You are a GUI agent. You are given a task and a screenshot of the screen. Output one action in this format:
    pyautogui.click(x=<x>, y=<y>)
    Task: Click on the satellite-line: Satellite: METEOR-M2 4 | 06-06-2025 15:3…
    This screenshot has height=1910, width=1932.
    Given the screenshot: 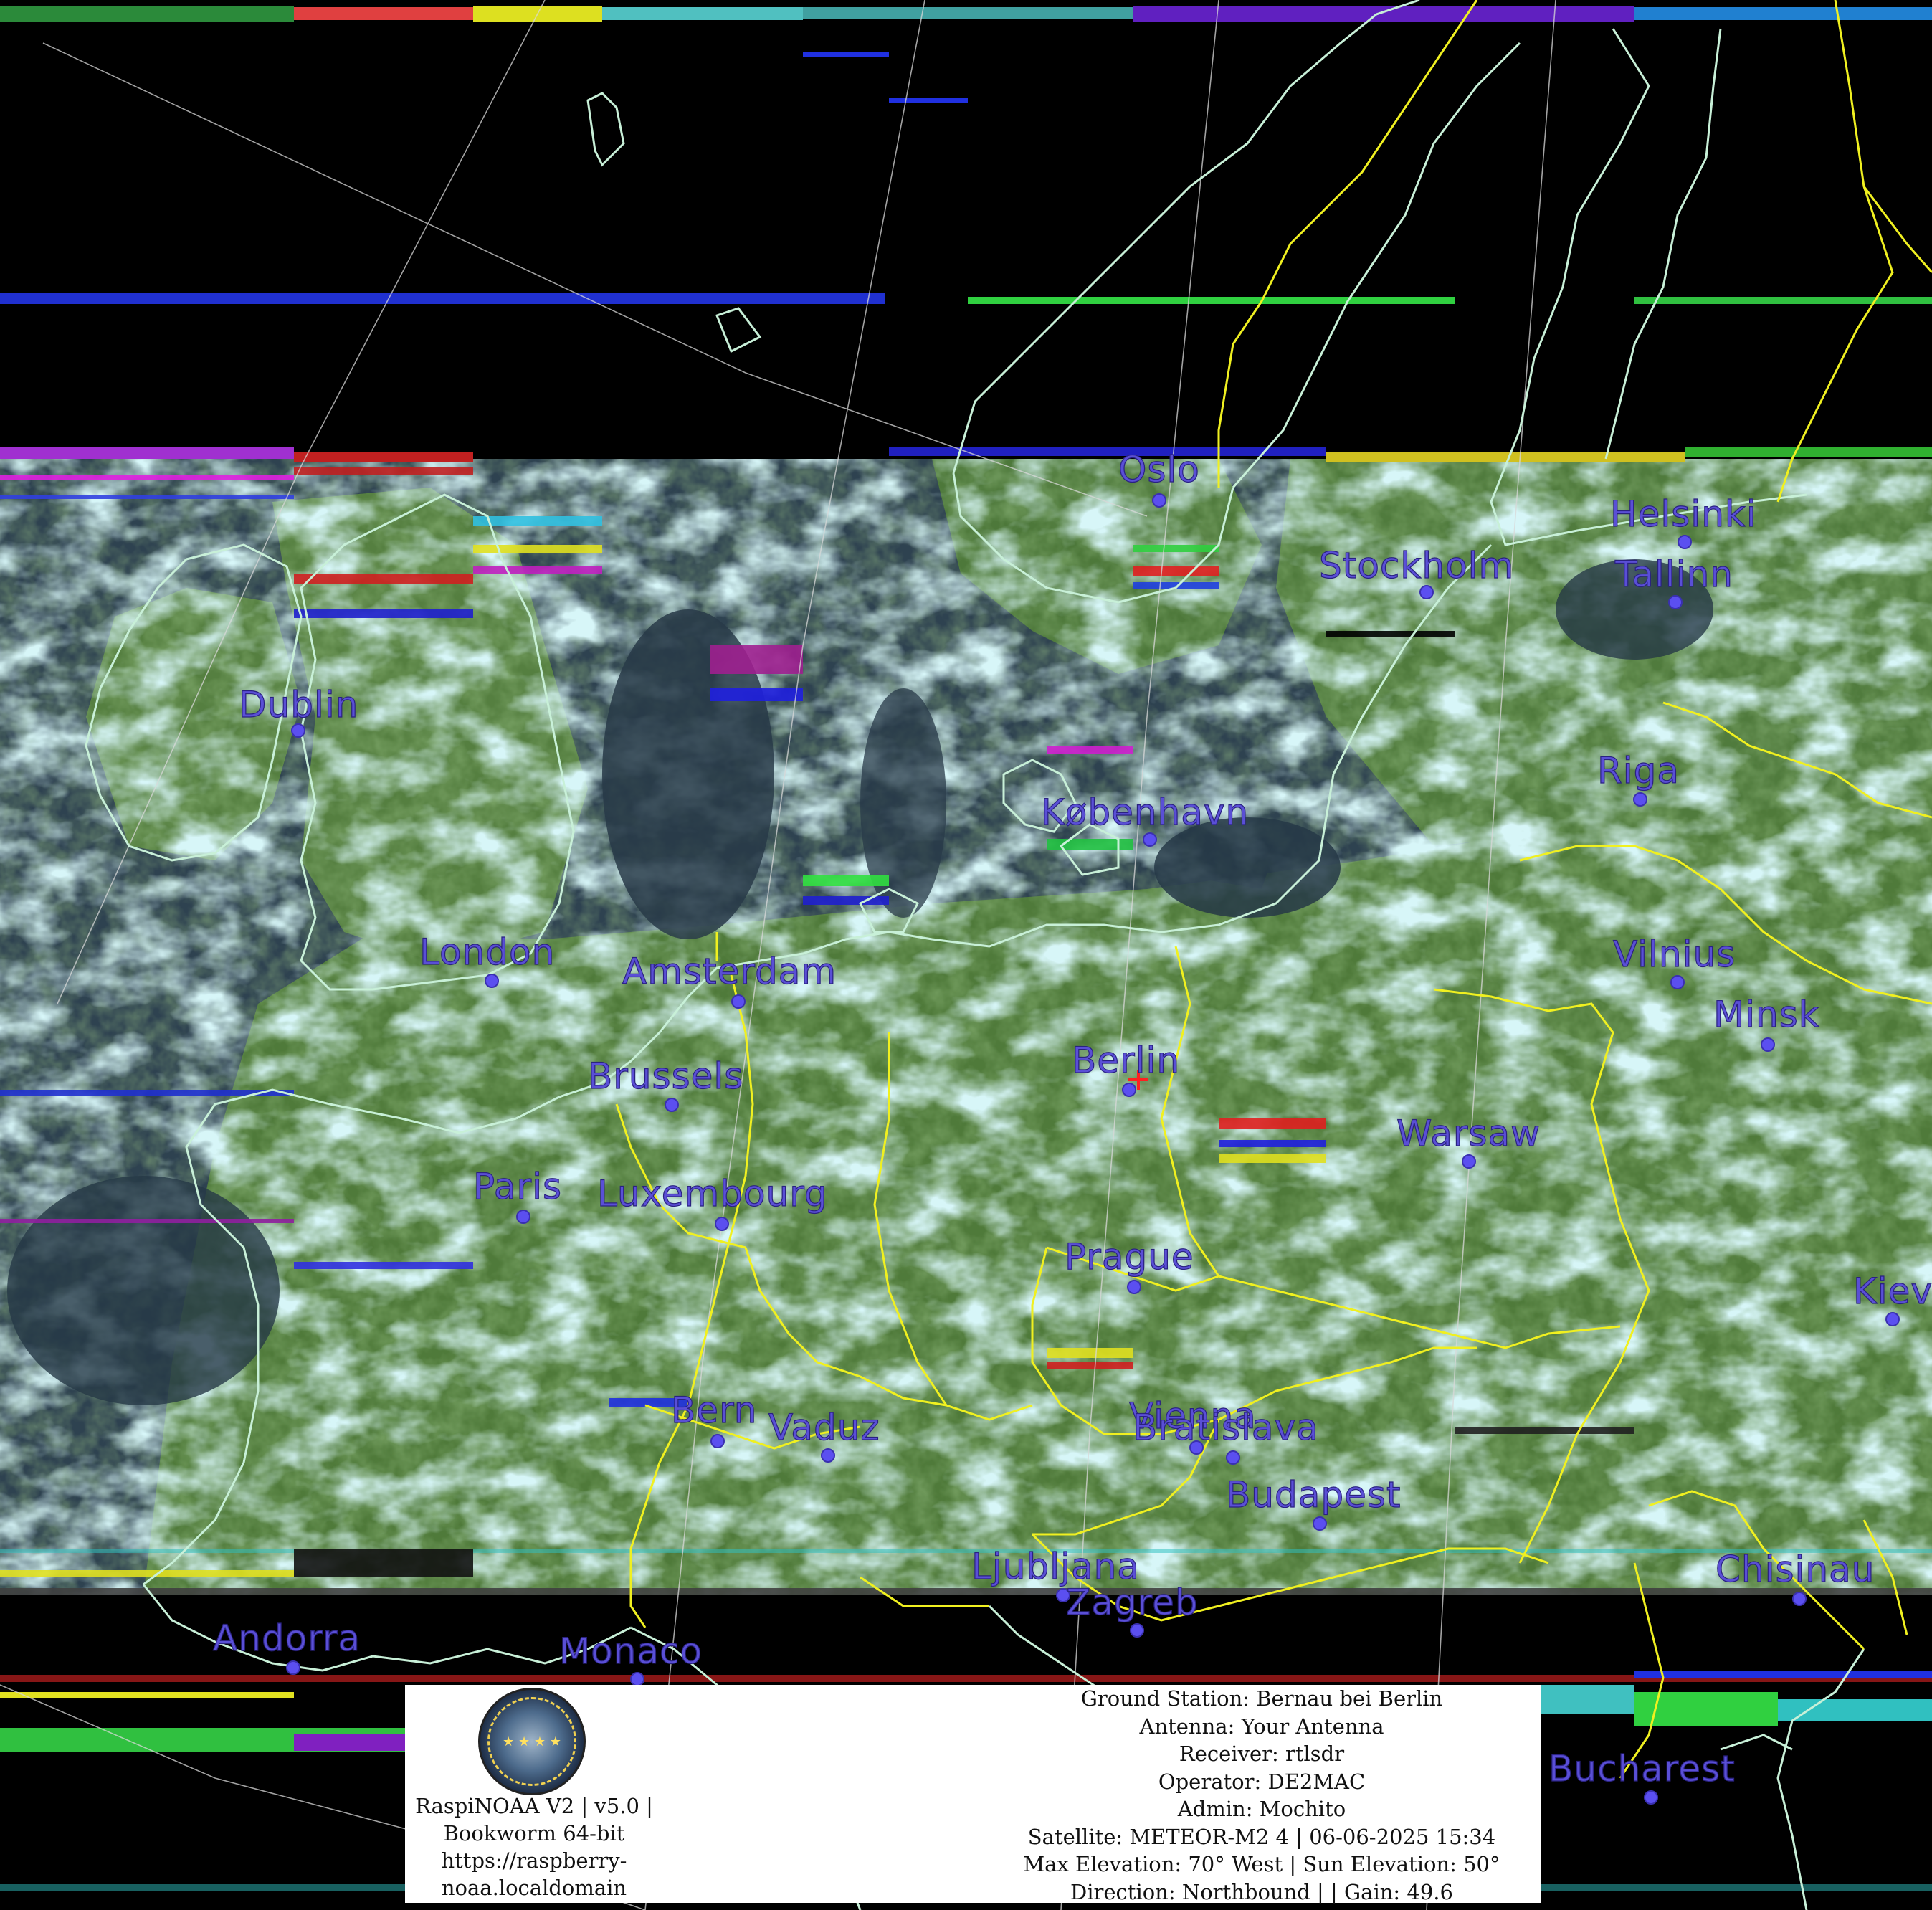 What is the action you would take?
    pyautogui.click(x=1261, y=1836)
    